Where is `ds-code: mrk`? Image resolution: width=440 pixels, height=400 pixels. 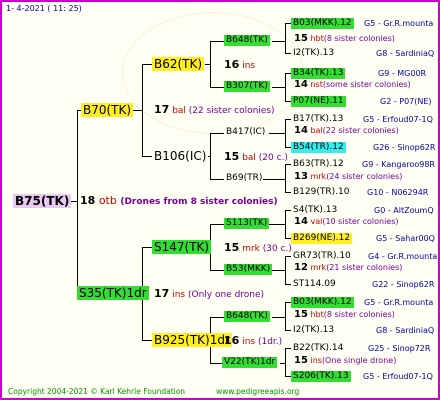
ds-code: mrk is located at coordinates (251, 249).